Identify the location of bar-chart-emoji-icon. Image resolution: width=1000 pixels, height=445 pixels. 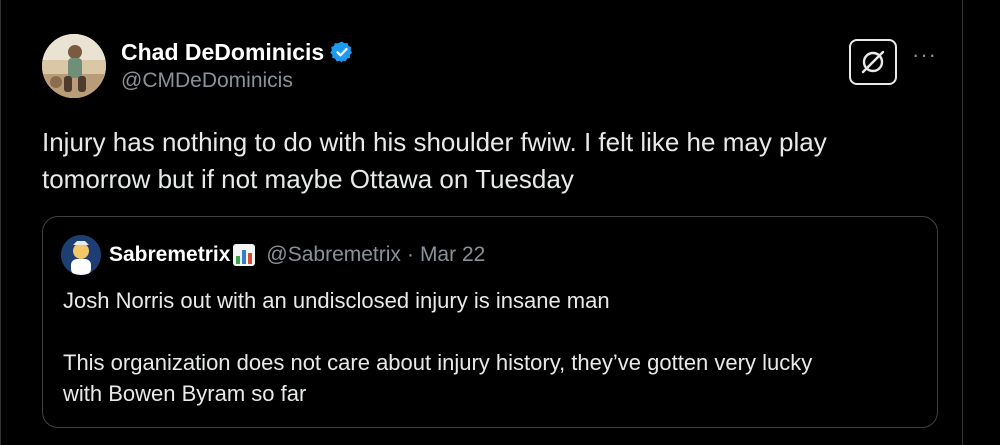
(244, 255).